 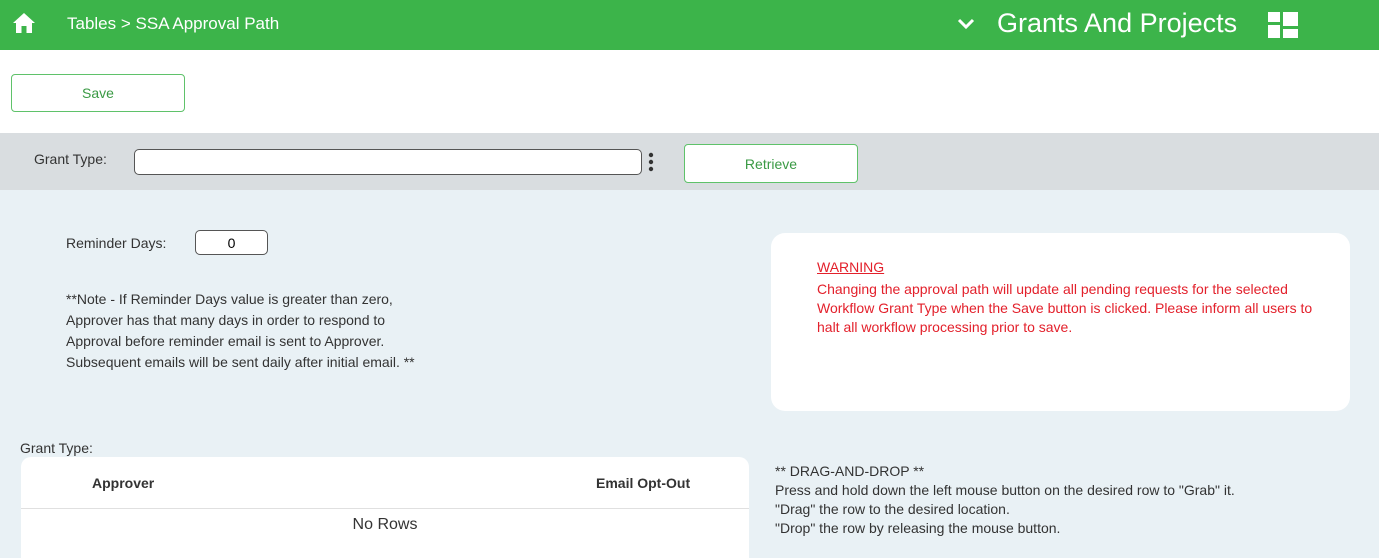 What do you see at coordinates (850, 471) in the screenshot?
I see `dnd-line: ** DRAG-AND-DROP **` at bounding box center [850, 471].